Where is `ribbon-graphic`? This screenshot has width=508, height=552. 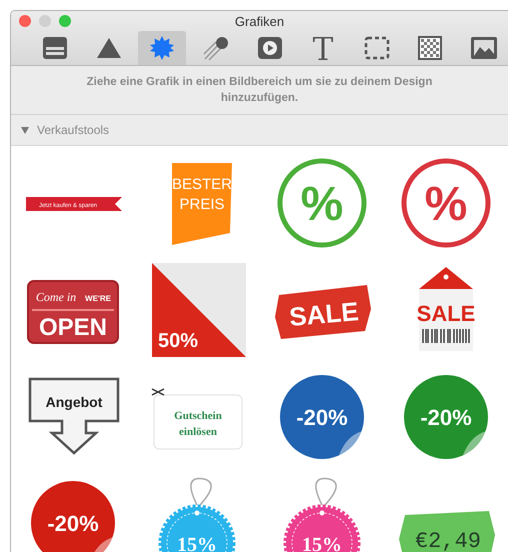
ribbon-graphic is located at coordinates (74, 204).